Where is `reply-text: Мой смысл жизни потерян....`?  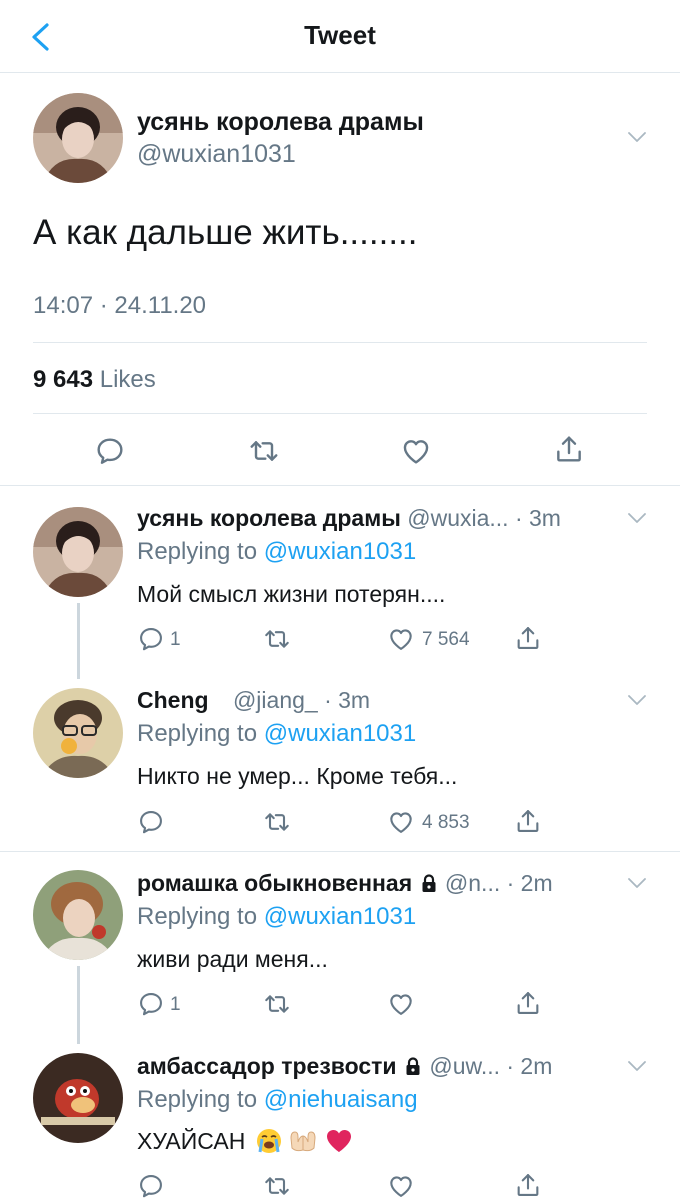
reply-text: Мой смысл жизни потерян.... is located at coordinates (291, 594).